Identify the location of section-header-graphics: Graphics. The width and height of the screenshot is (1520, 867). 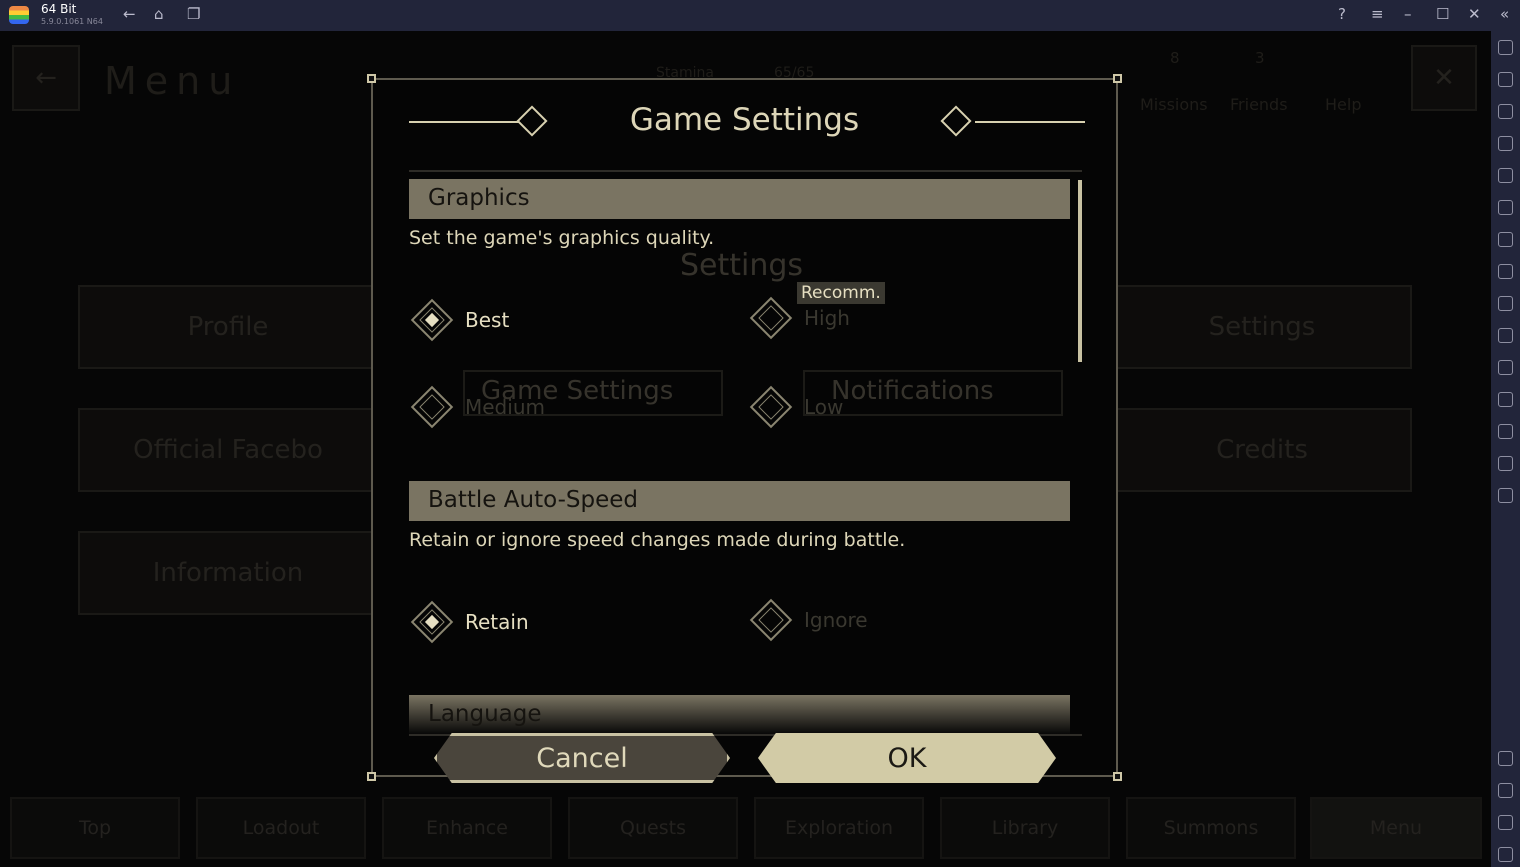
(739, 199).